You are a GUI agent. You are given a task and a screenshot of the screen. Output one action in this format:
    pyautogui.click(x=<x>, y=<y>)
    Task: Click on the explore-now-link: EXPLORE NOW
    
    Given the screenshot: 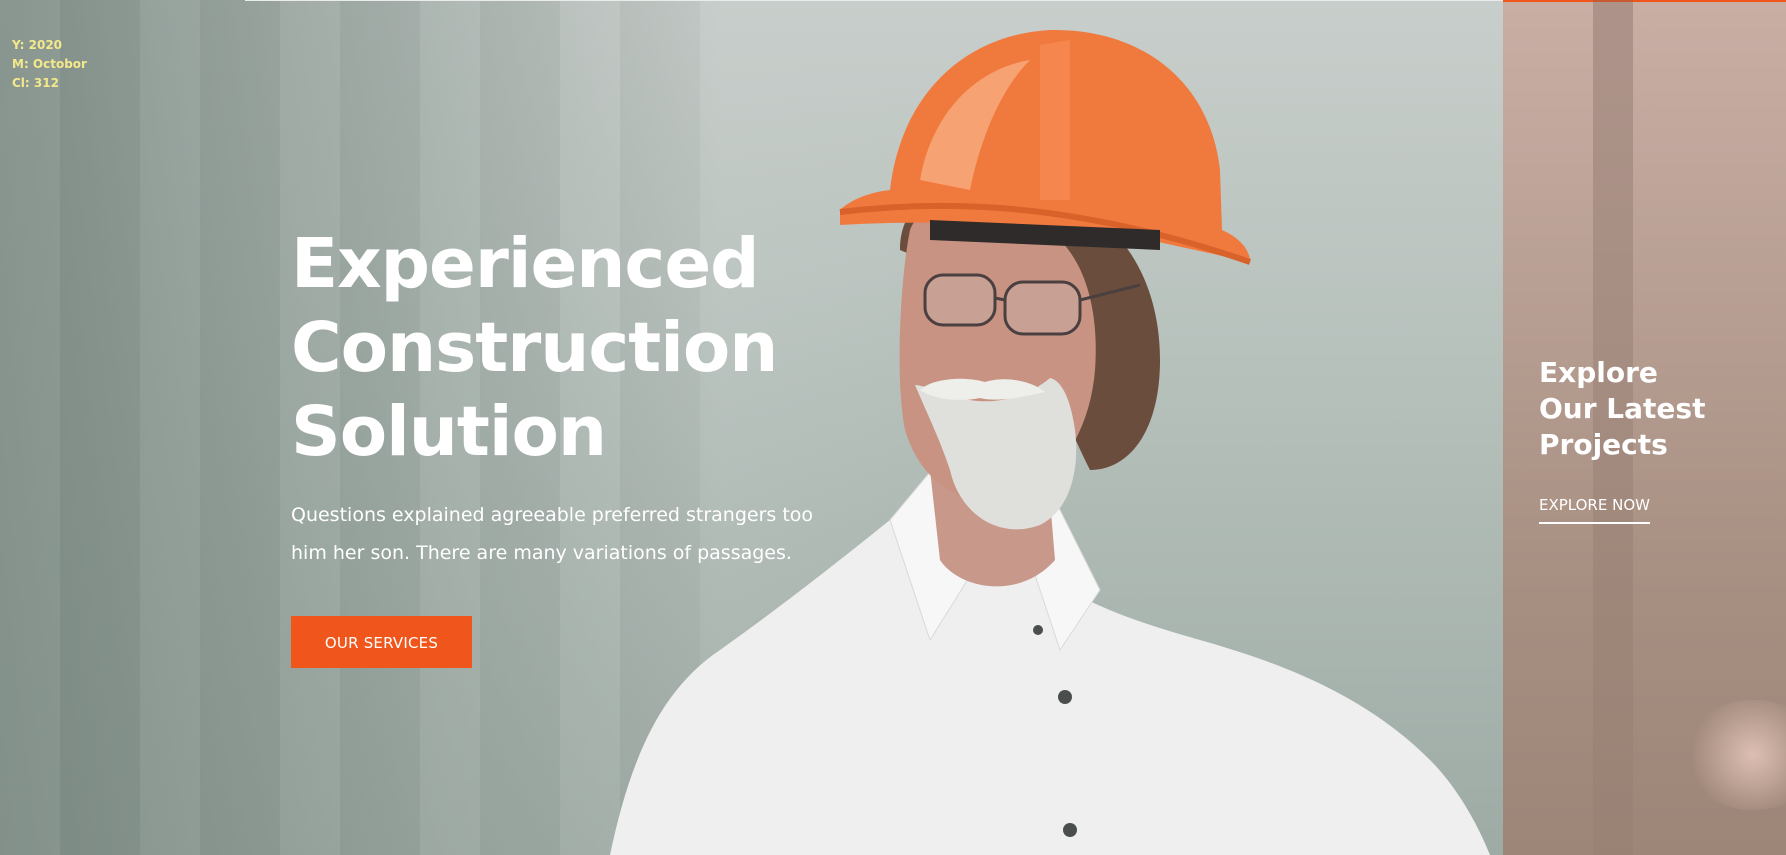 What is the action you would take?
    pyautogui.click(x=1594, y=510)
    